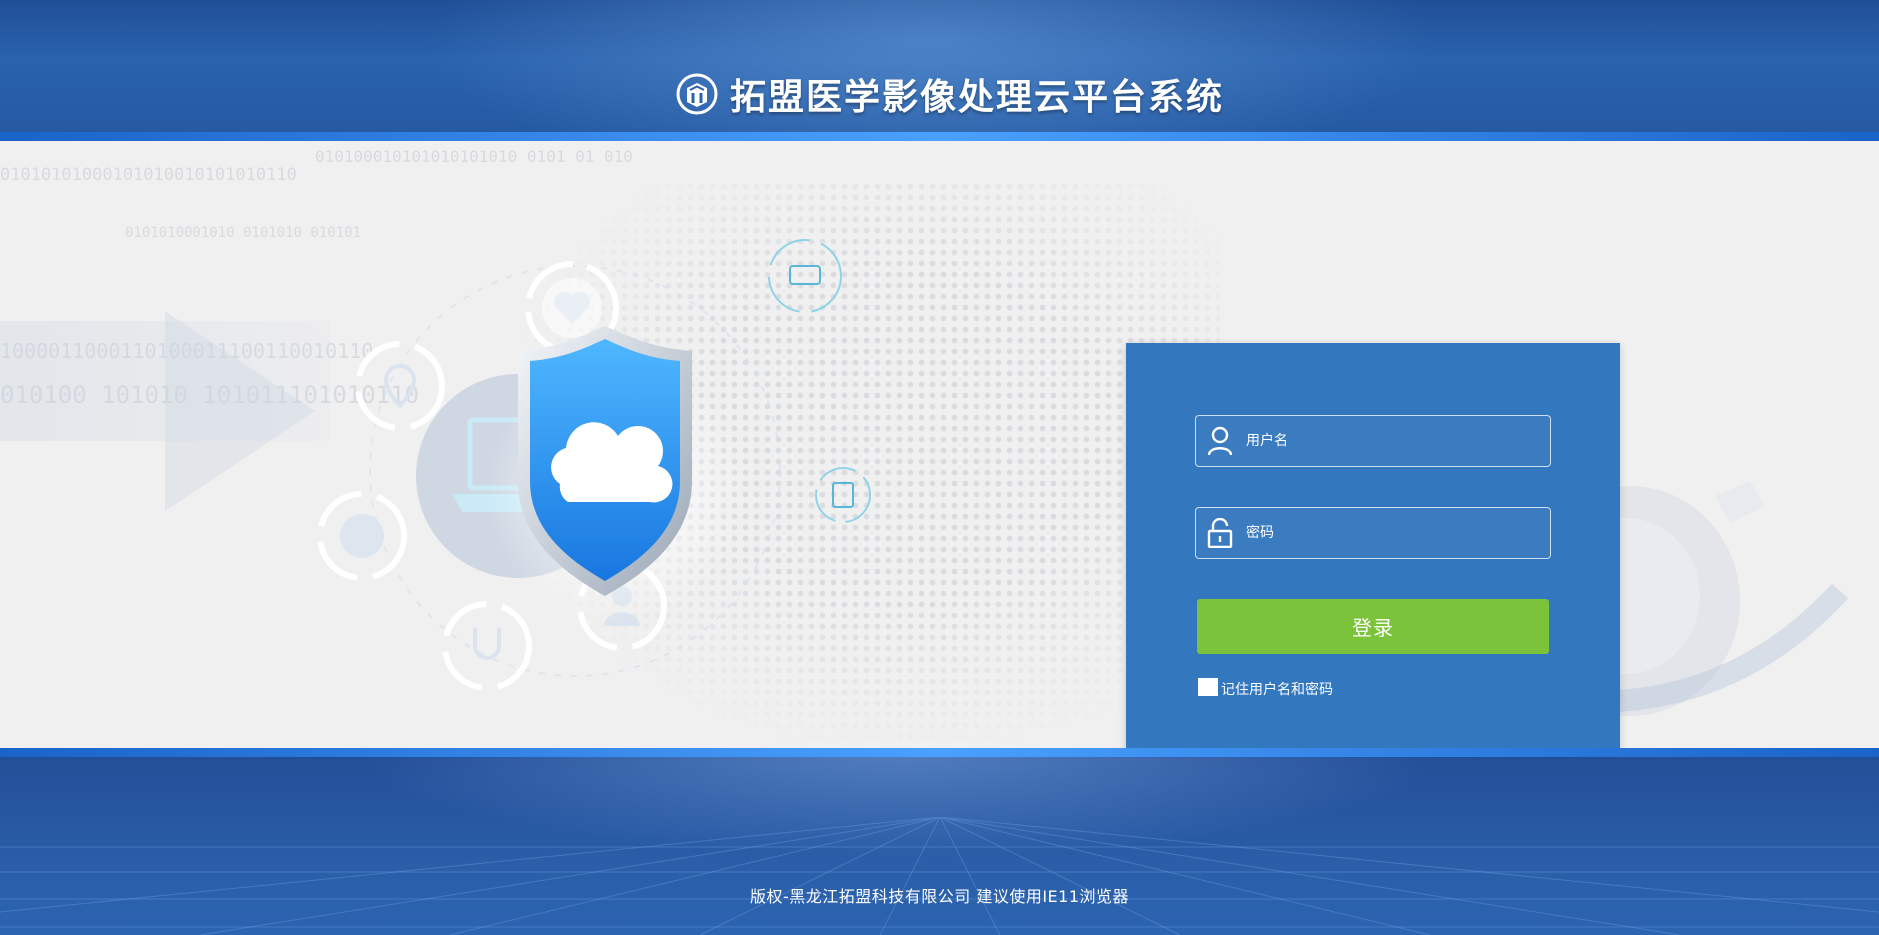  What do you see at coordinates (1220, 441) in the screenshot?
I see `user-icon` at bounding box center [1220, 441].